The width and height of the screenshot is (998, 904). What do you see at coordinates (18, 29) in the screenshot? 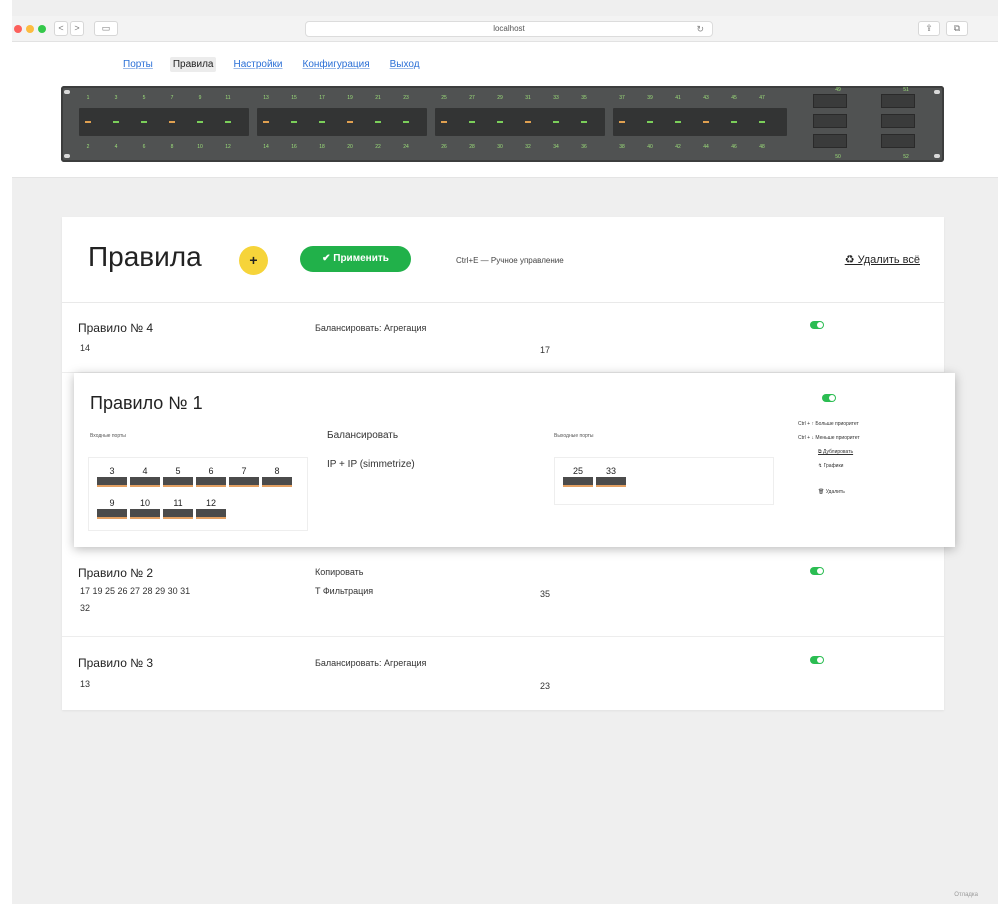
I see `close-window-button` at bounding box center [18, 29].